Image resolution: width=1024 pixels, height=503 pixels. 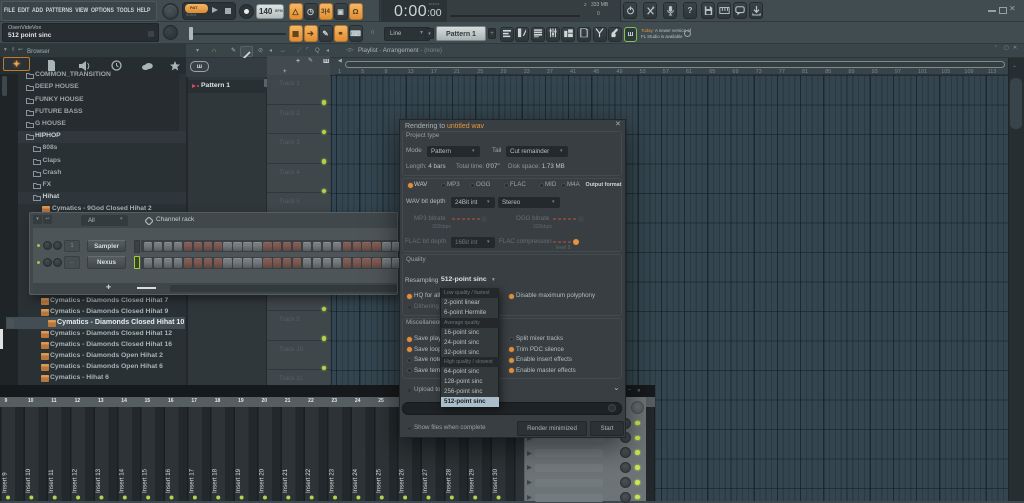 I want to click on svg-text: Insert 20, so click(x=261, y=480).